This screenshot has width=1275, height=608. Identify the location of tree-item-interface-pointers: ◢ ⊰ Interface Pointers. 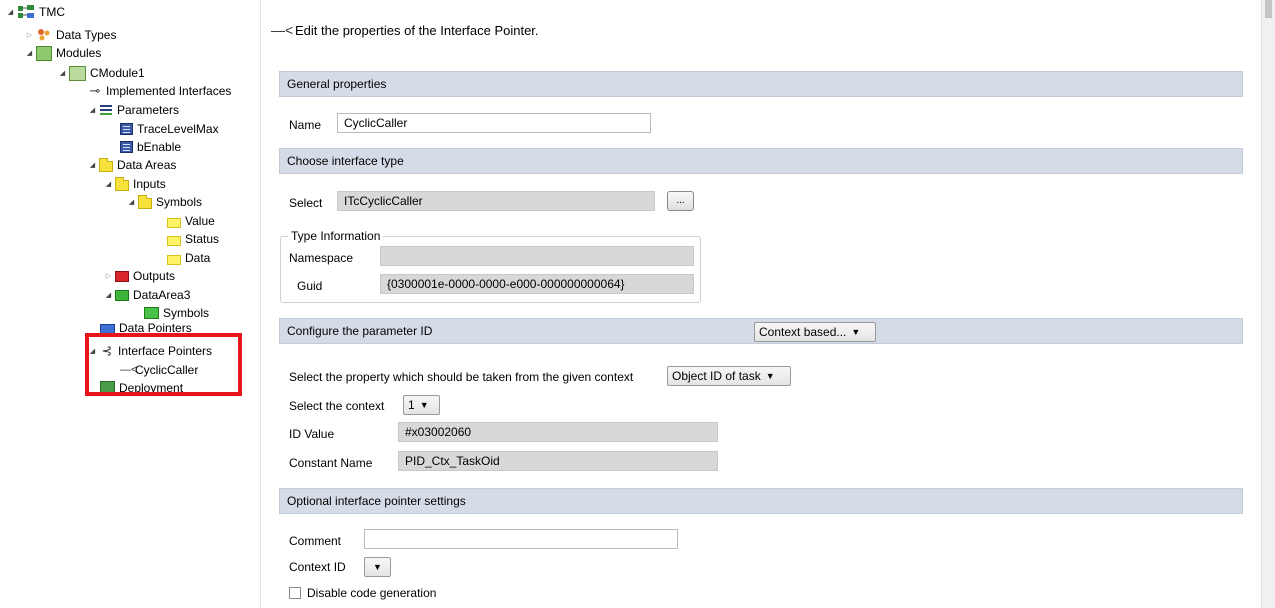
(149, 351).